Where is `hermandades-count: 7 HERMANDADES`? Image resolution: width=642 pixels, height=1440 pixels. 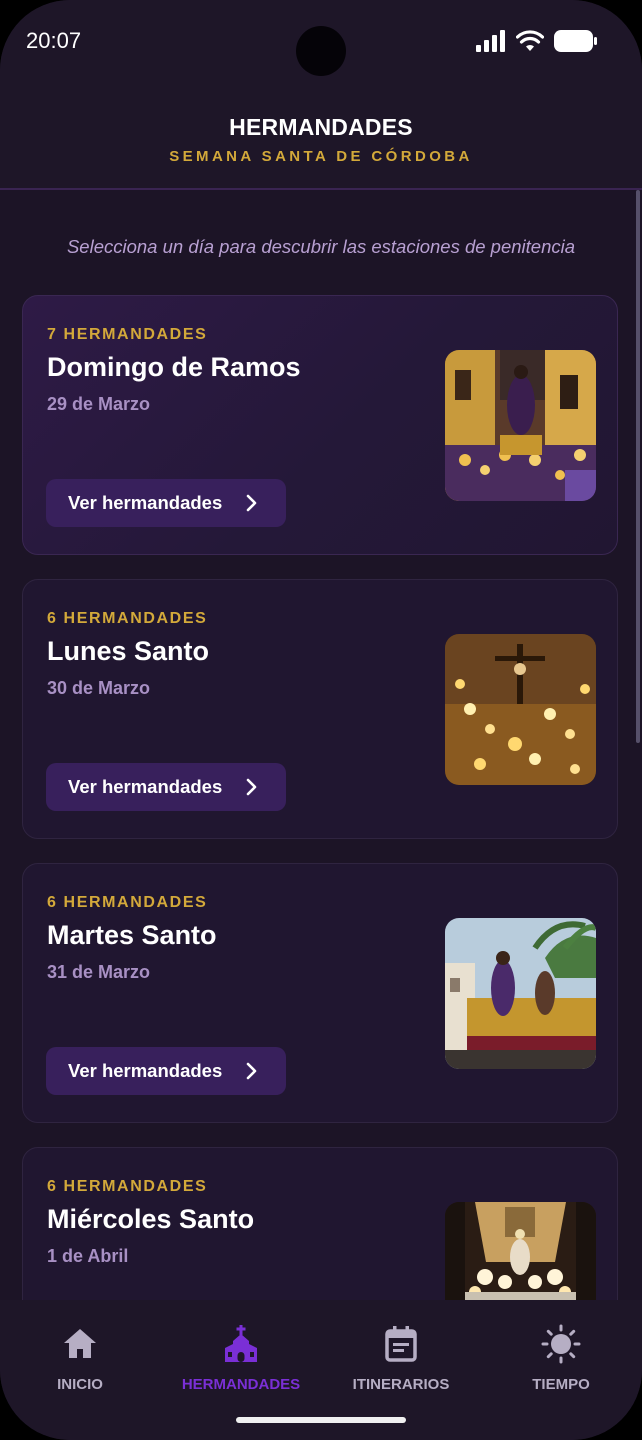 hermandades-count: 7 HERMANDADES is located at coordinates (127, 334).